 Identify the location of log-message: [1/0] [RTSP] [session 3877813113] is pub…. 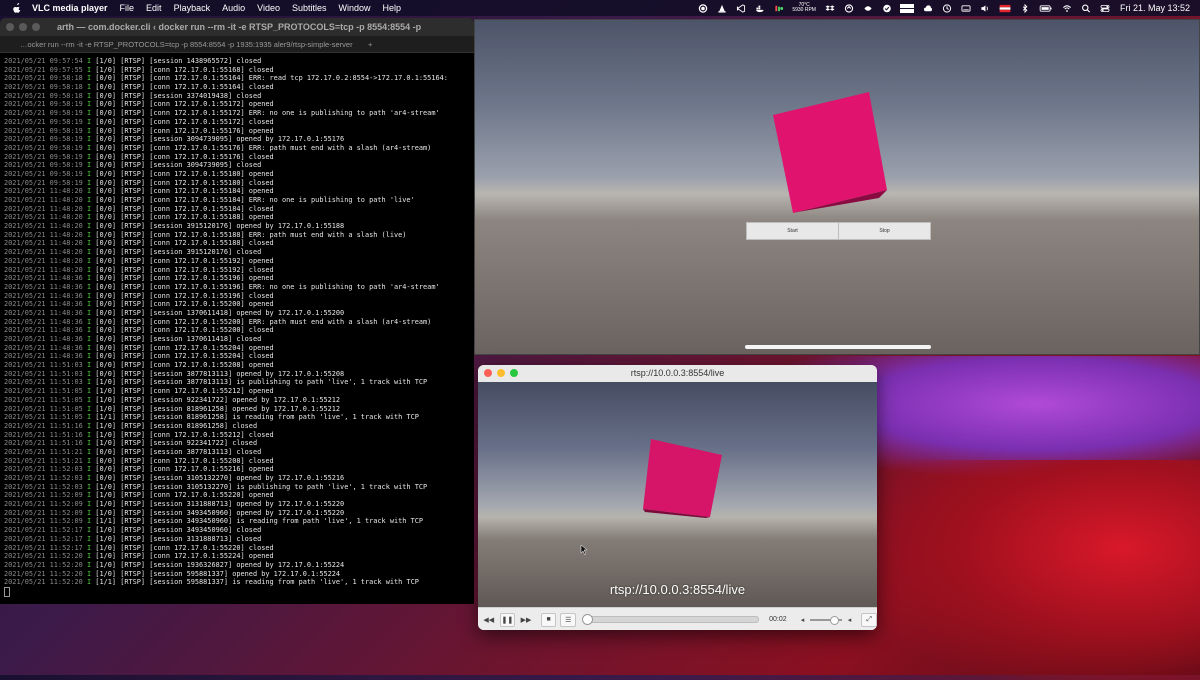
(261, 382).